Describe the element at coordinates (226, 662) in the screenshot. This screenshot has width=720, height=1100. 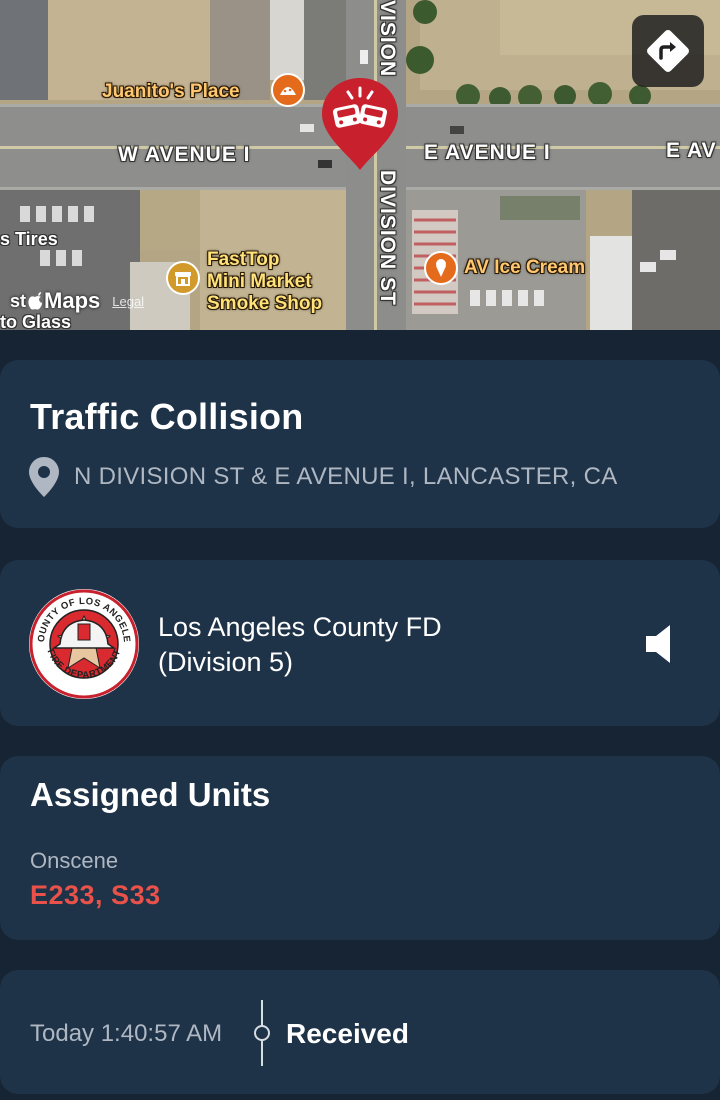
I see `agency-name-line2: (Division 5)` at that location.